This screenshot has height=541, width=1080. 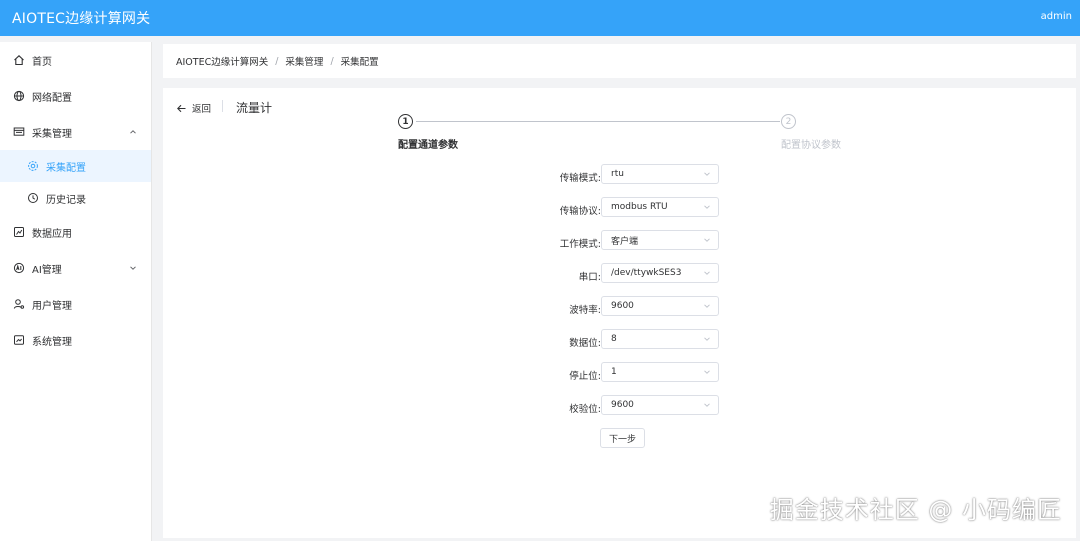 What do you see at coordinates (47, 270) in the screenshot?
I see `sidebar-item-label: AI管理` at bounding box center [47, 270].